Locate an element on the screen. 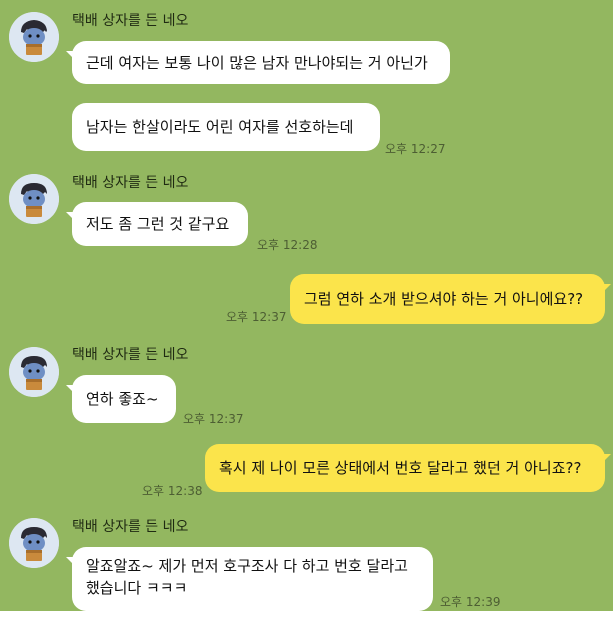 The width and height of the screenshot is (613, 618). message-bubble: 저도 좀 그런 것 같구요 is located at coordinates (157, 224).